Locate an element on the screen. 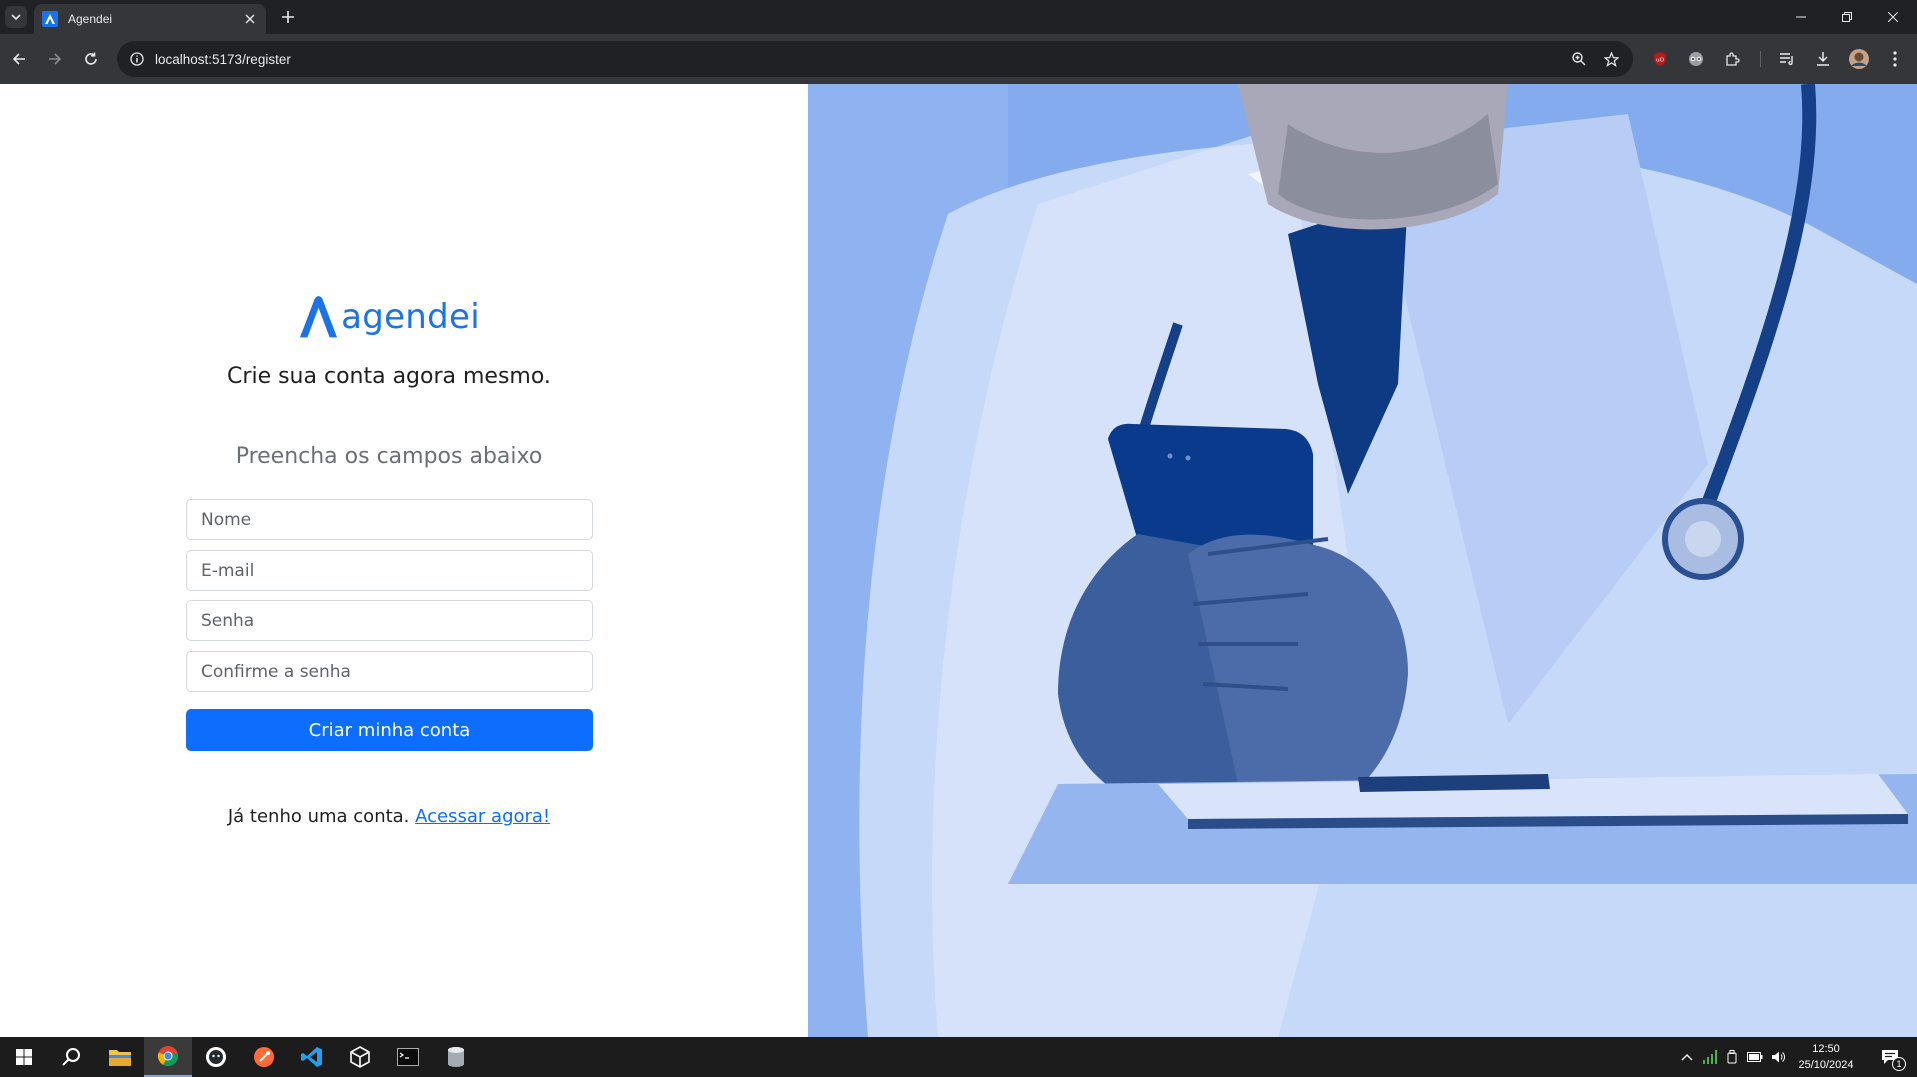  password-input is located at coordinates (389, 620).